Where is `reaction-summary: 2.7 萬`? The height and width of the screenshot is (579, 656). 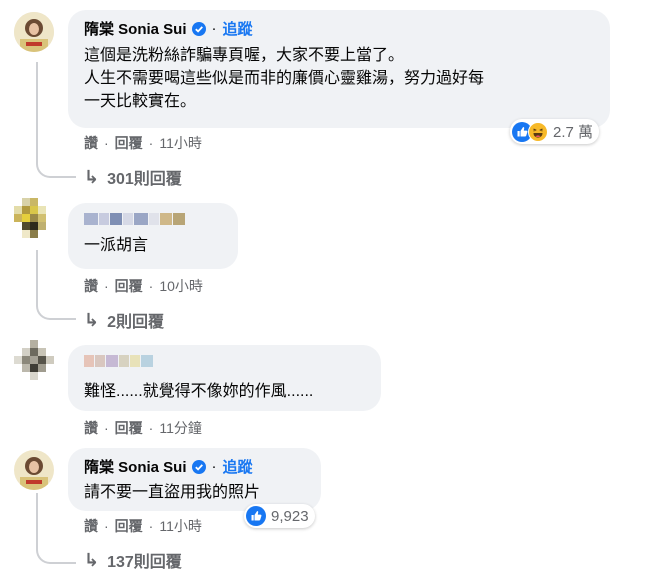 reaction-summary: 2.7 萬 is located at coordinates (555, 131).